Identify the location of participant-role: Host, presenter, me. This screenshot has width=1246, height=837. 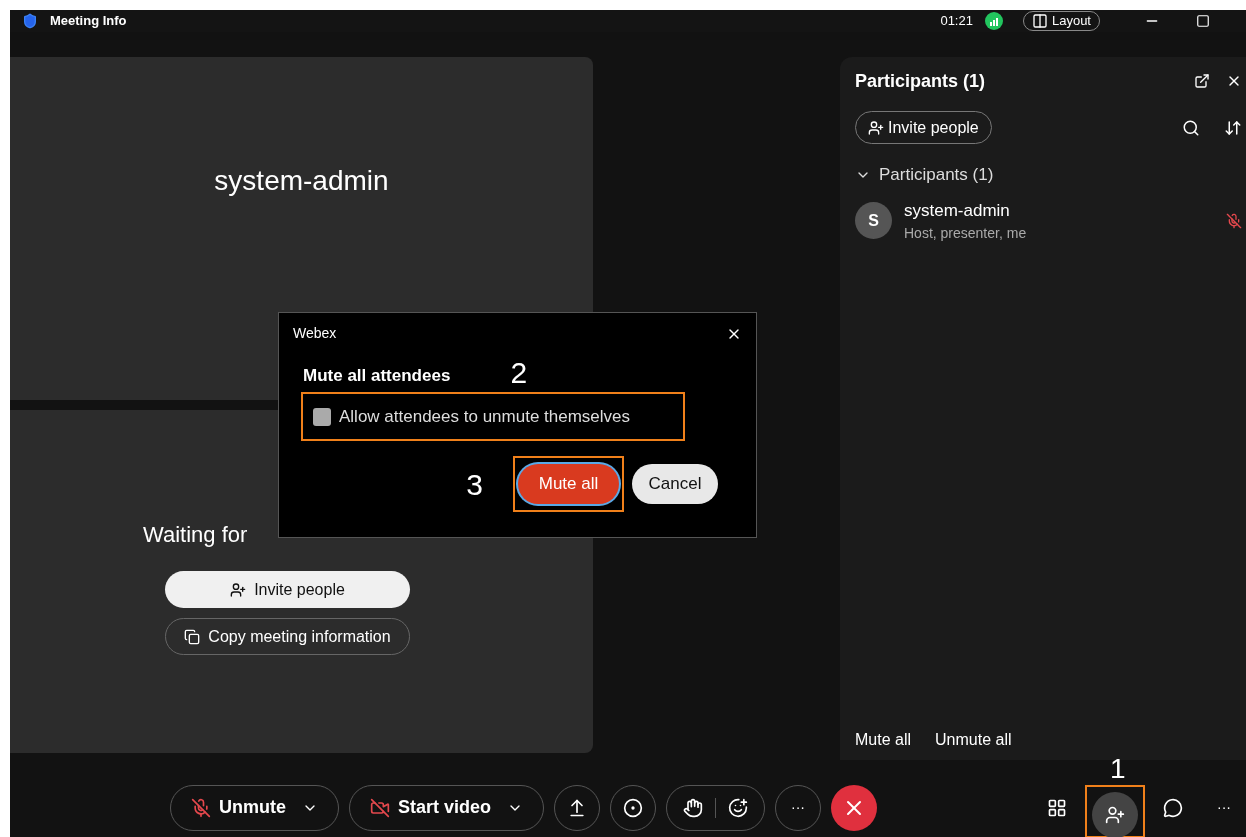
(965, 233).